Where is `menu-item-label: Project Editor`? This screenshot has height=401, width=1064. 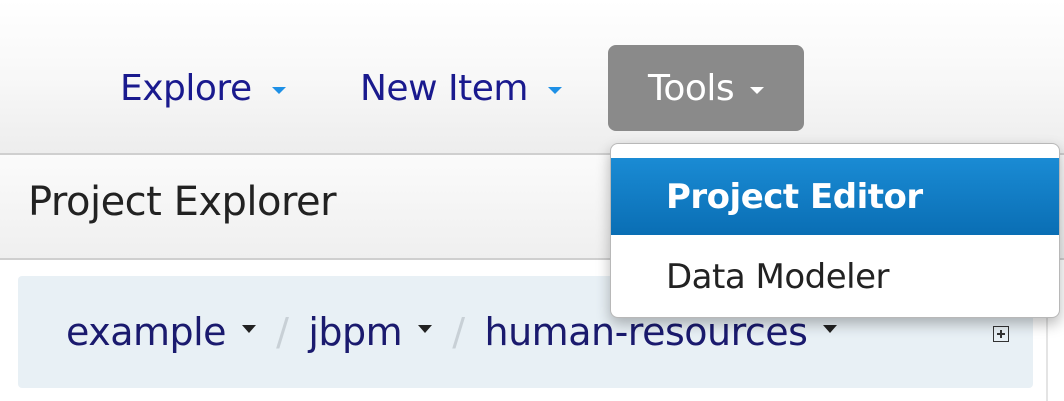
menu-item-label: Project Editor is located at coordinates (794, 196).